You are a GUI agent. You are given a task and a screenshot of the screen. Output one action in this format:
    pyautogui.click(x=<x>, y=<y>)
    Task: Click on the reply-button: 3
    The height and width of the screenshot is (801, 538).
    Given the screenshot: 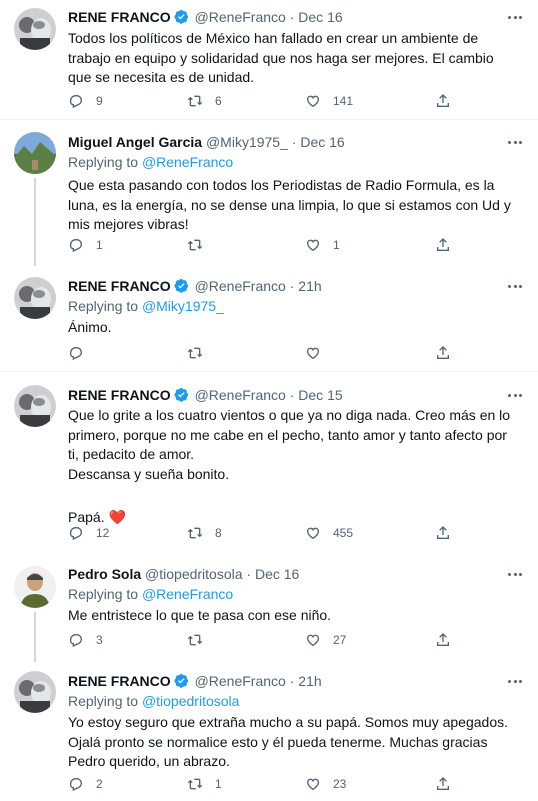 What is the action you would take?
    pyautogui.click(x=85, y=640)
    